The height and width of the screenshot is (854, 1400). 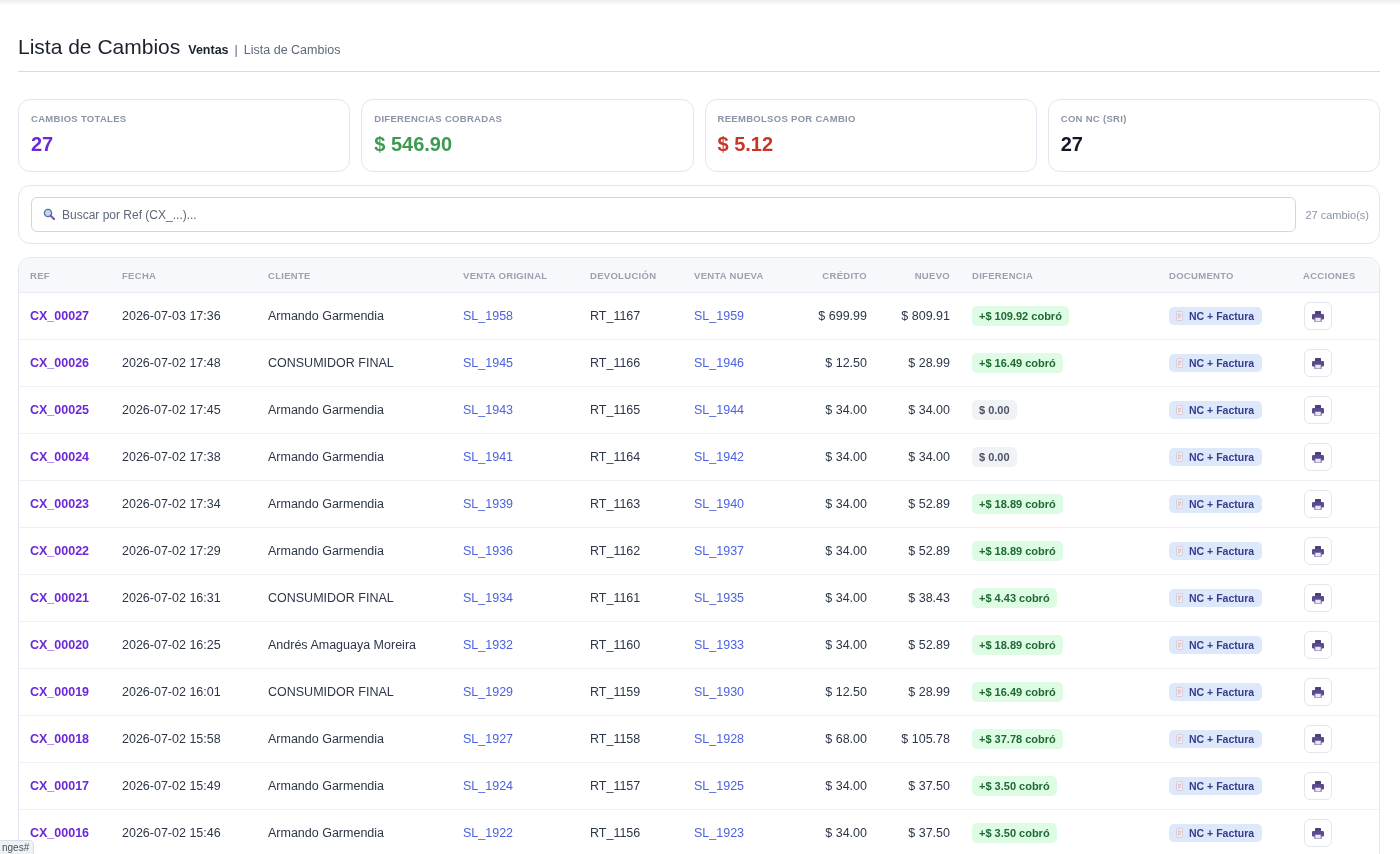 I want to click on sale-link: SL_1945, so click(x=488, y=363).